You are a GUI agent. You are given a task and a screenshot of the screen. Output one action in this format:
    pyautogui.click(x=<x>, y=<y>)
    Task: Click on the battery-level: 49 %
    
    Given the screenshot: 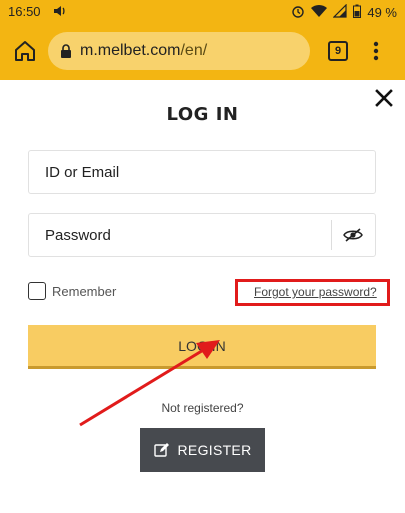 What is the action you would take?
    pyautogui.click(x=382, y=12)
    